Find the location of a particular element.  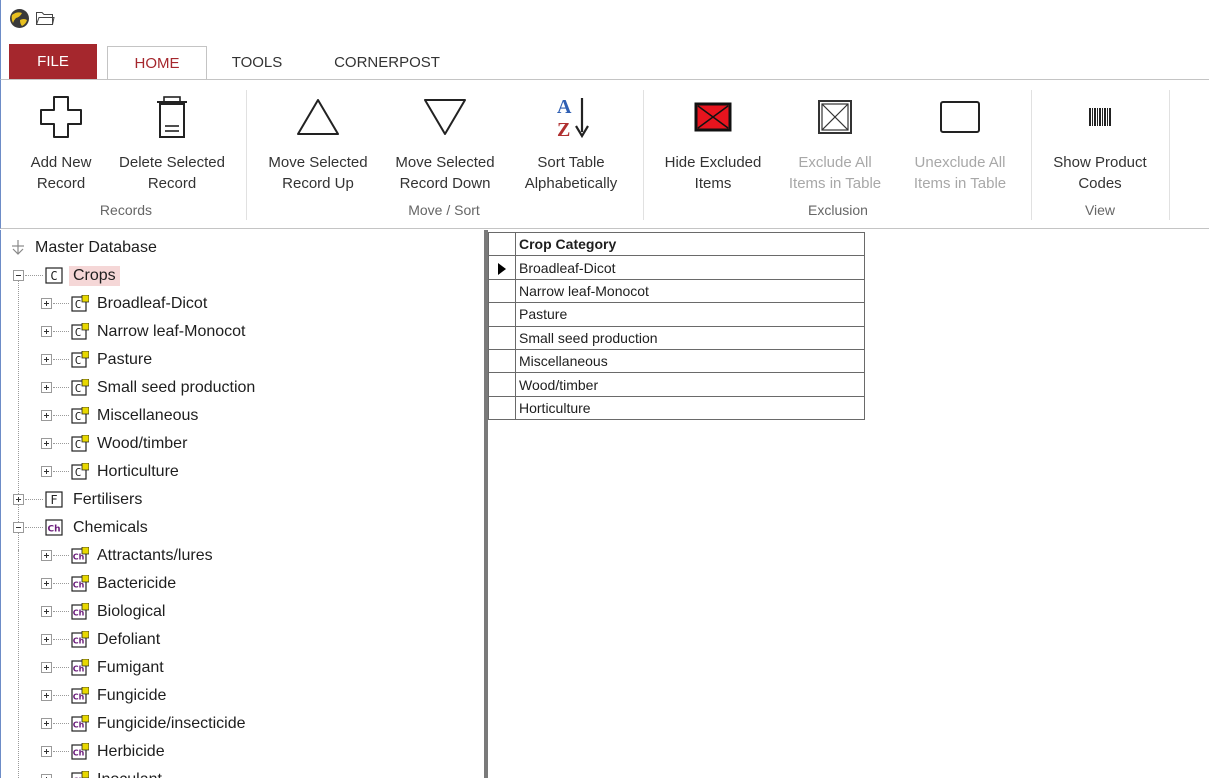

tree-node-bactericide: Ch Bactericide is located at coordinates (241, 584).